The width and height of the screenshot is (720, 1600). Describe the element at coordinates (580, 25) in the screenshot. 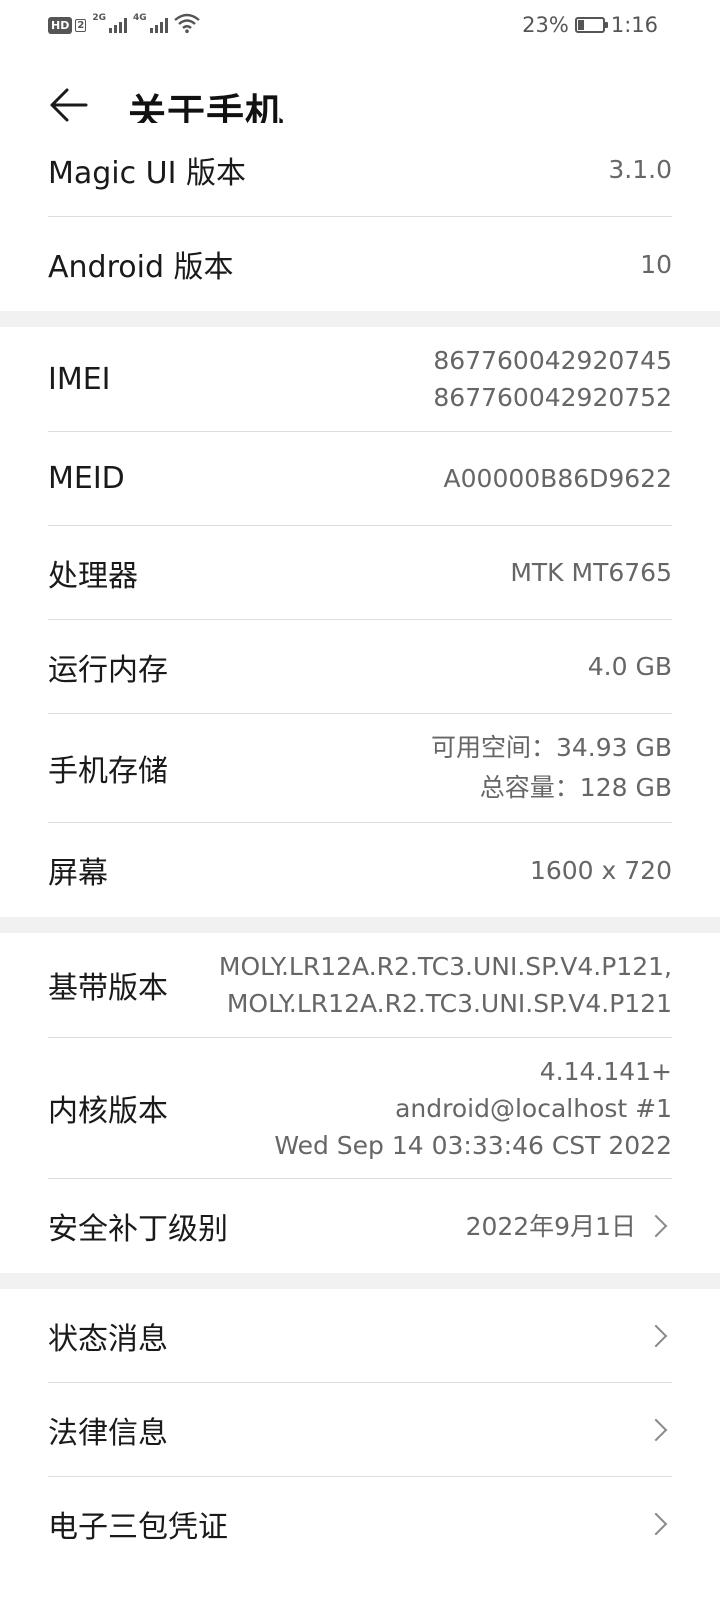

I see `battery-level-fill` at that location.